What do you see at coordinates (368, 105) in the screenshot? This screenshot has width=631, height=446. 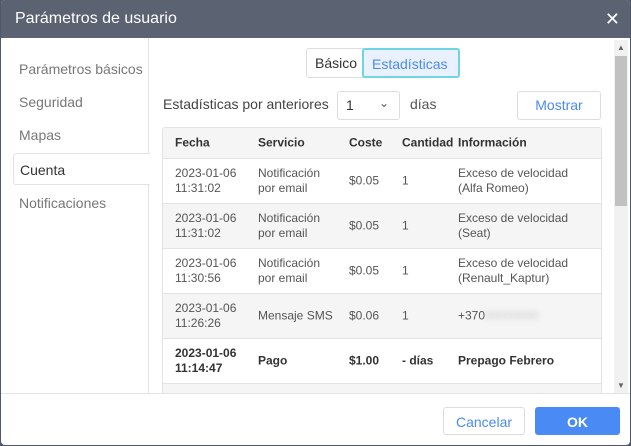 I see `days-select: 1 ⌄` at bounding box center [368, 105].